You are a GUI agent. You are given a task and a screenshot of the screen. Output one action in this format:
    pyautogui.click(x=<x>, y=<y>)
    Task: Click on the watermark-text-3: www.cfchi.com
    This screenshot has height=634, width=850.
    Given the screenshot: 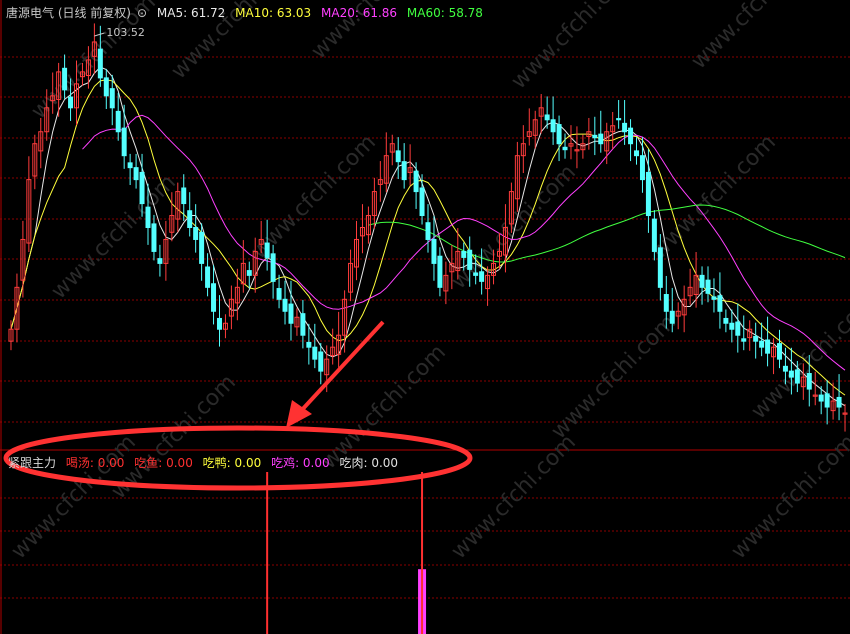 What is the action you would take?
    pyautogui.click(x=574, y=47)
    